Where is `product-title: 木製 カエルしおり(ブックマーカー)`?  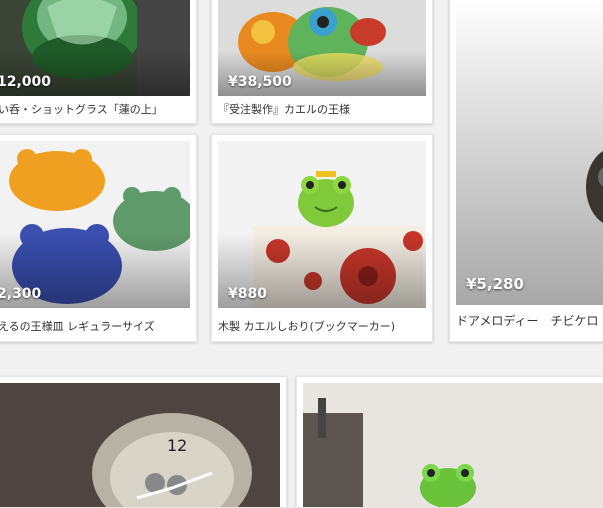
product-title: 木製 カエルしおり(ブックマーカー) is located at coordinates (322, 326).